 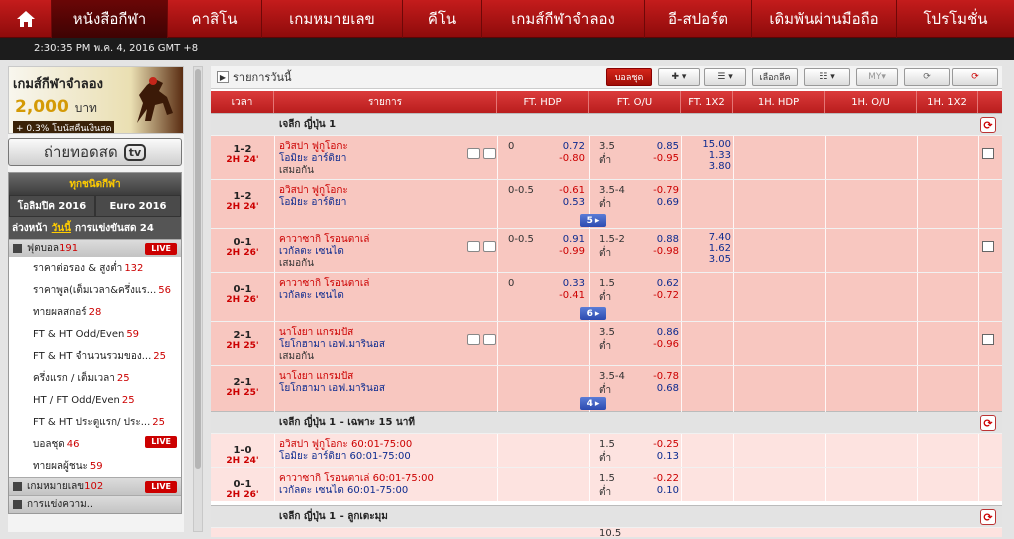 I want to click on under-odds: -0.96, so click(x=657, y=344).